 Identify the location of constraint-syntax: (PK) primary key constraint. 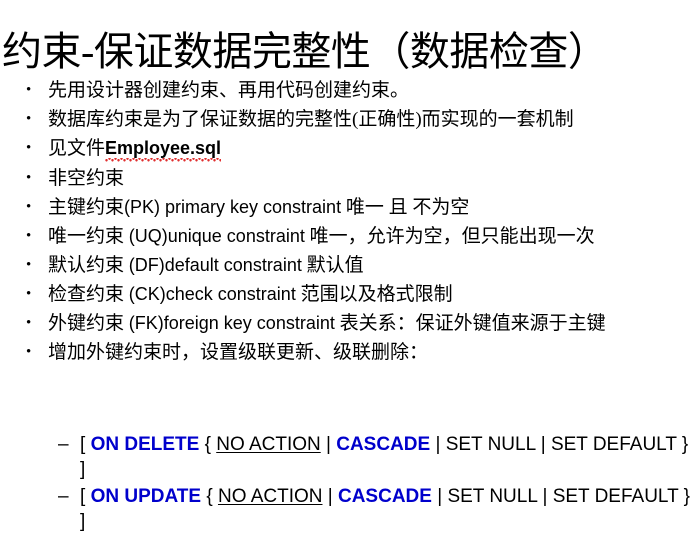
(233, 207).